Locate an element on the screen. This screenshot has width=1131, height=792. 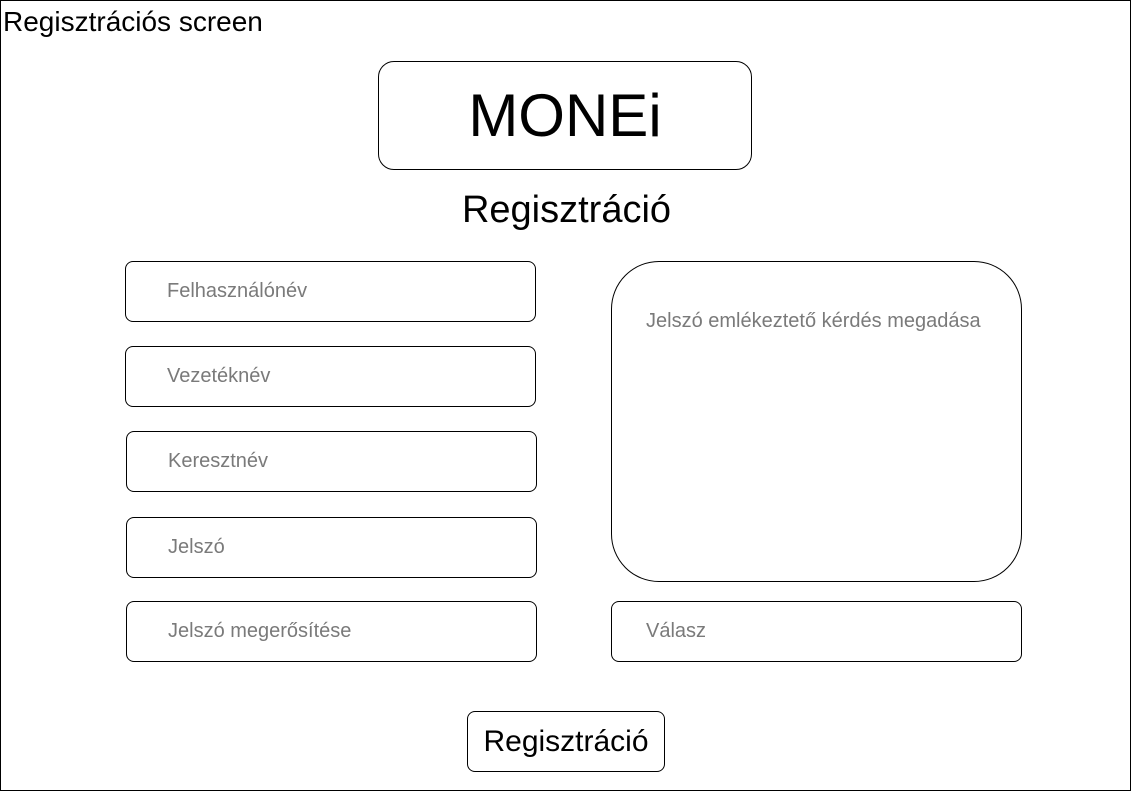
register-button: Regisztráció is located at coordinates (566, 741).